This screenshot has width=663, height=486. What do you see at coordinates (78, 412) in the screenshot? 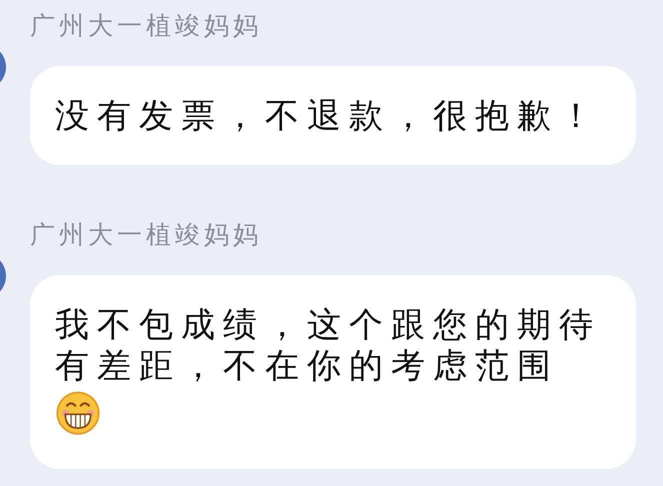
I see `grin-emoji-icon` at bounding box center [78, 412].